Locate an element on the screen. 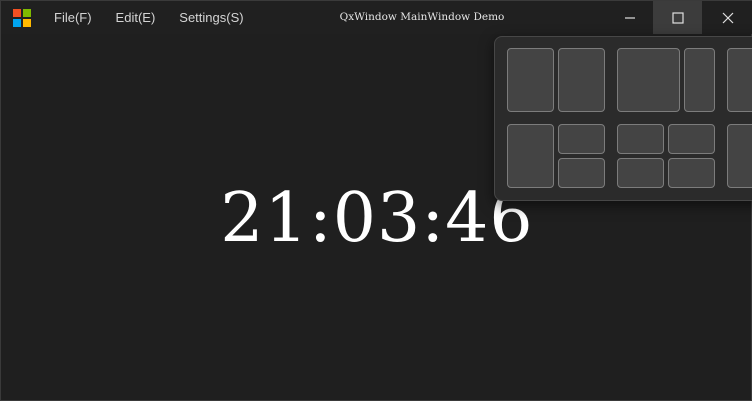 The height and width of the screenshot is (401, 752). minimize-icon is located at coordinates (629, 17).